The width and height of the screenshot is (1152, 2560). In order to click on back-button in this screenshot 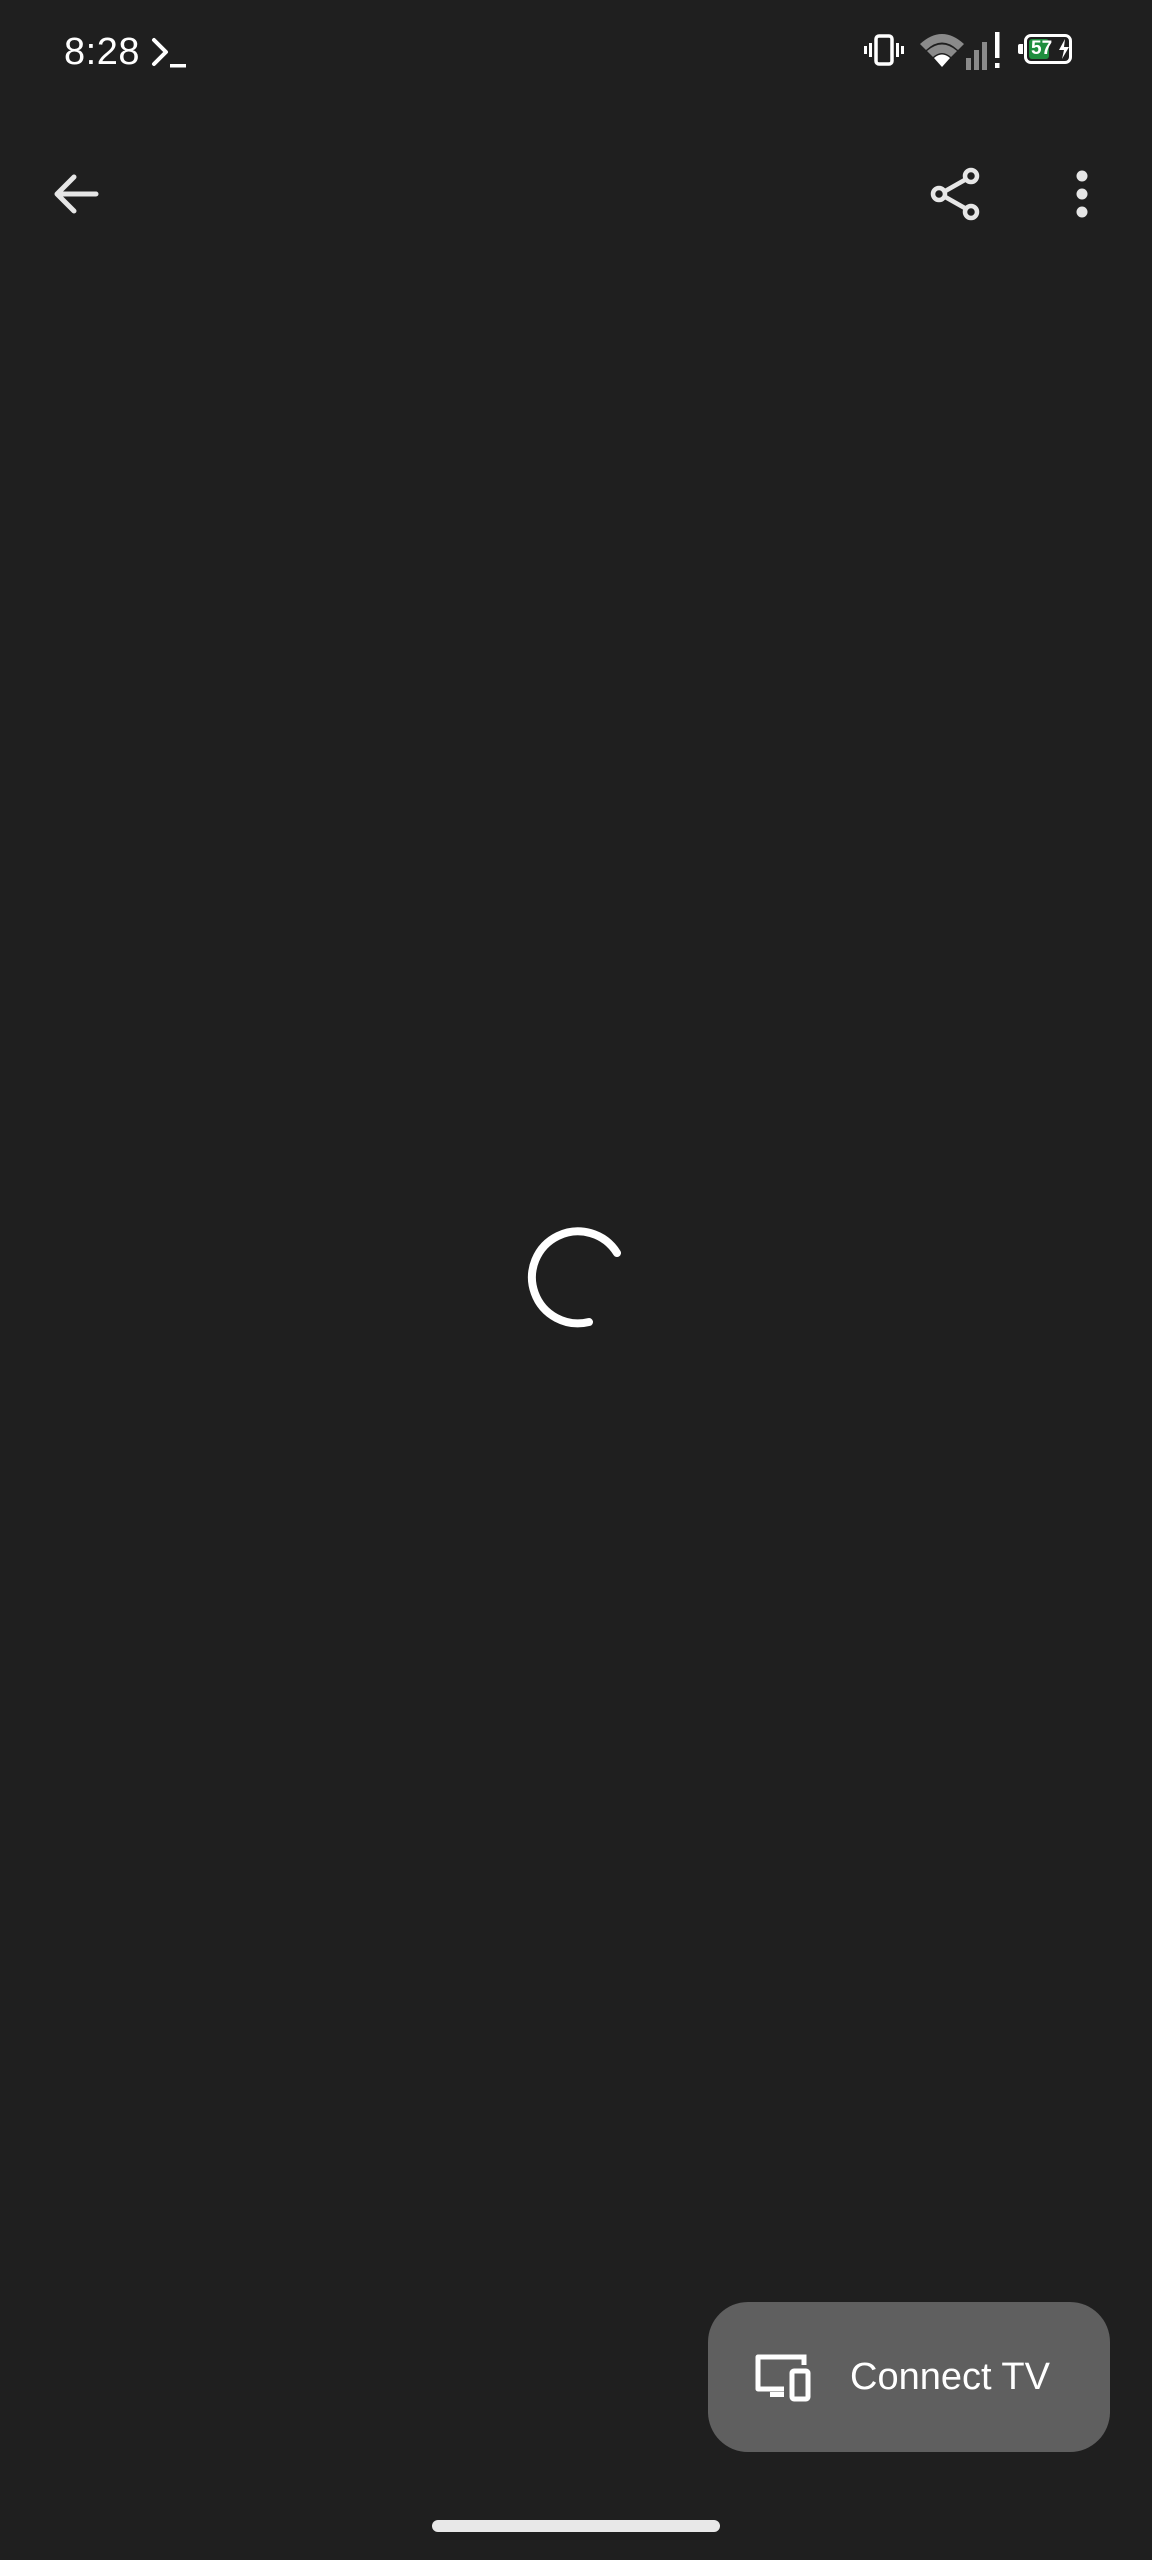, I will do `click(76, 194)`.